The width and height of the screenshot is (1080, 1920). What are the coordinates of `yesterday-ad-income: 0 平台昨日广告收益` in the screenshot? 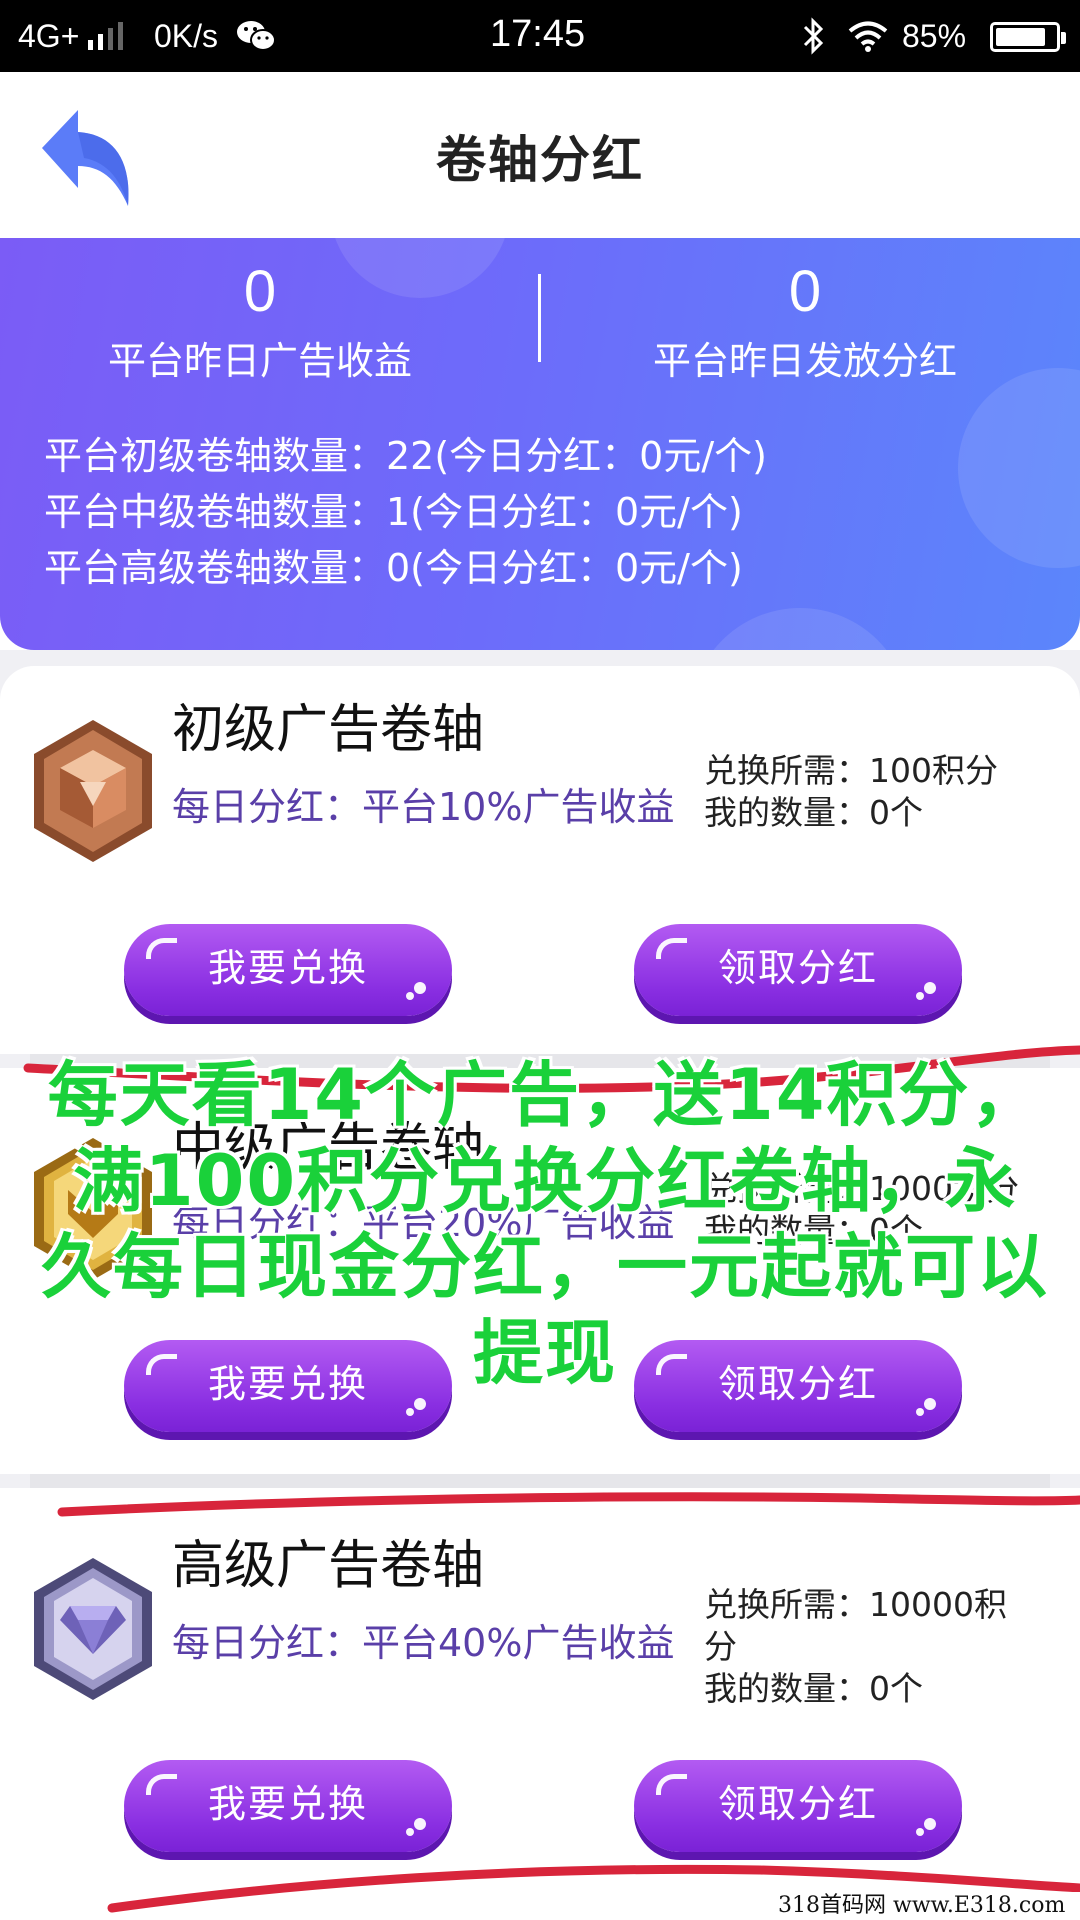 It's located at (260, 320).